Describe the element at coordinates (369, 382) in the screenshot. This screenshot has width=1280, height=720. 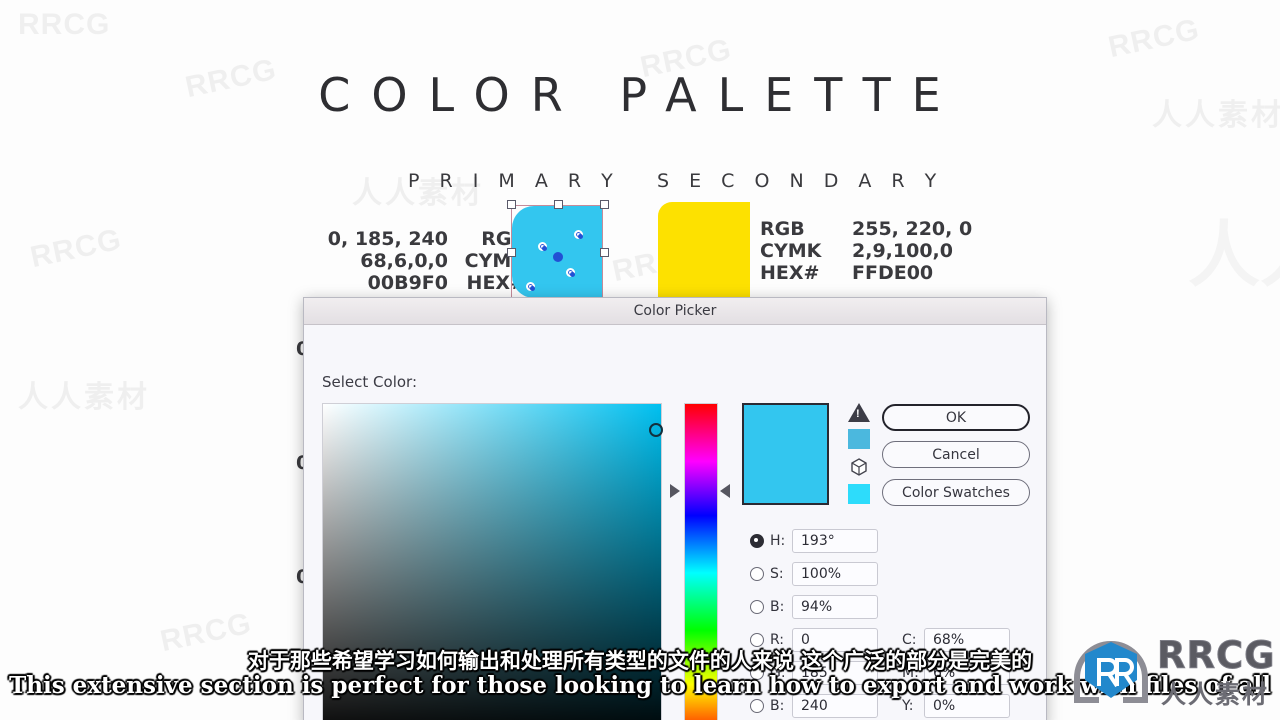
I see `select-color-label: Select Color:` at that location.